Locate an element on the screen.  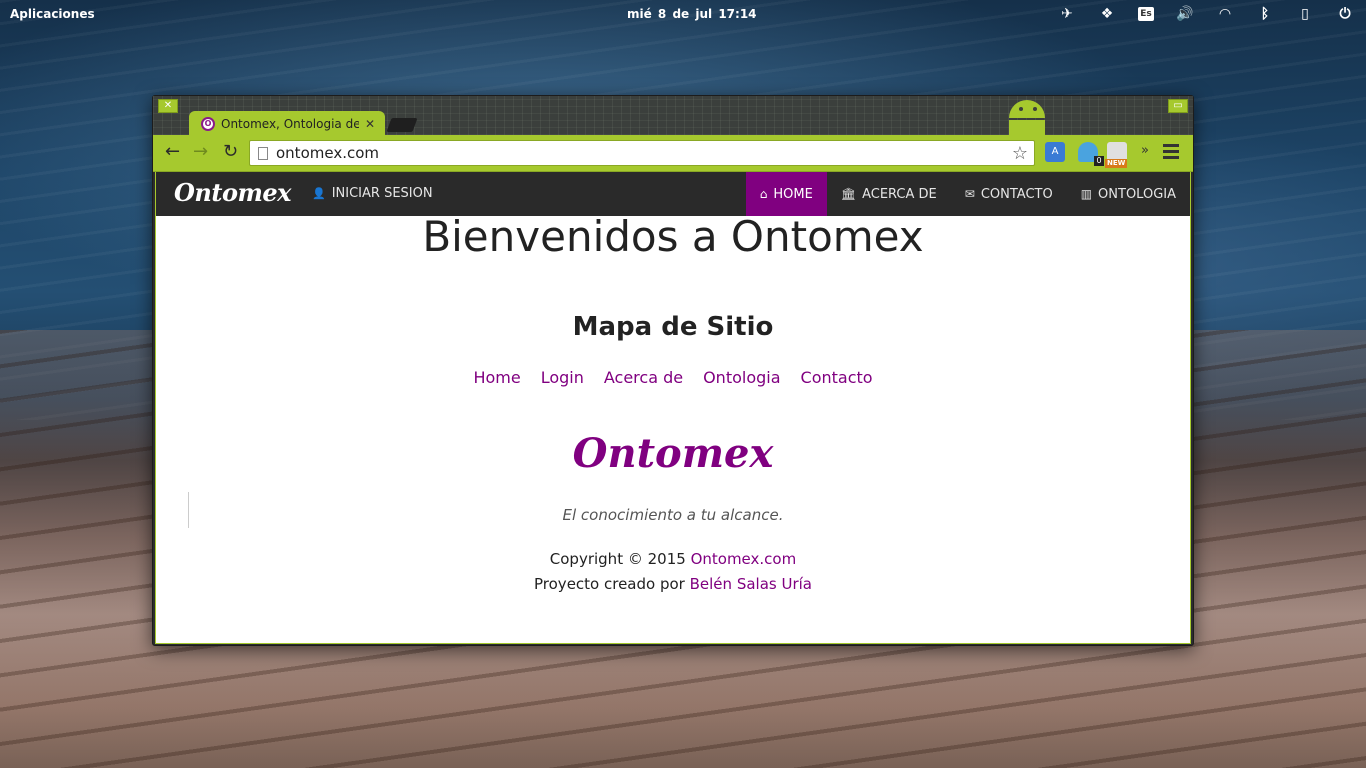
translate-extension-icon: A is located at coordinates (1055, 152).